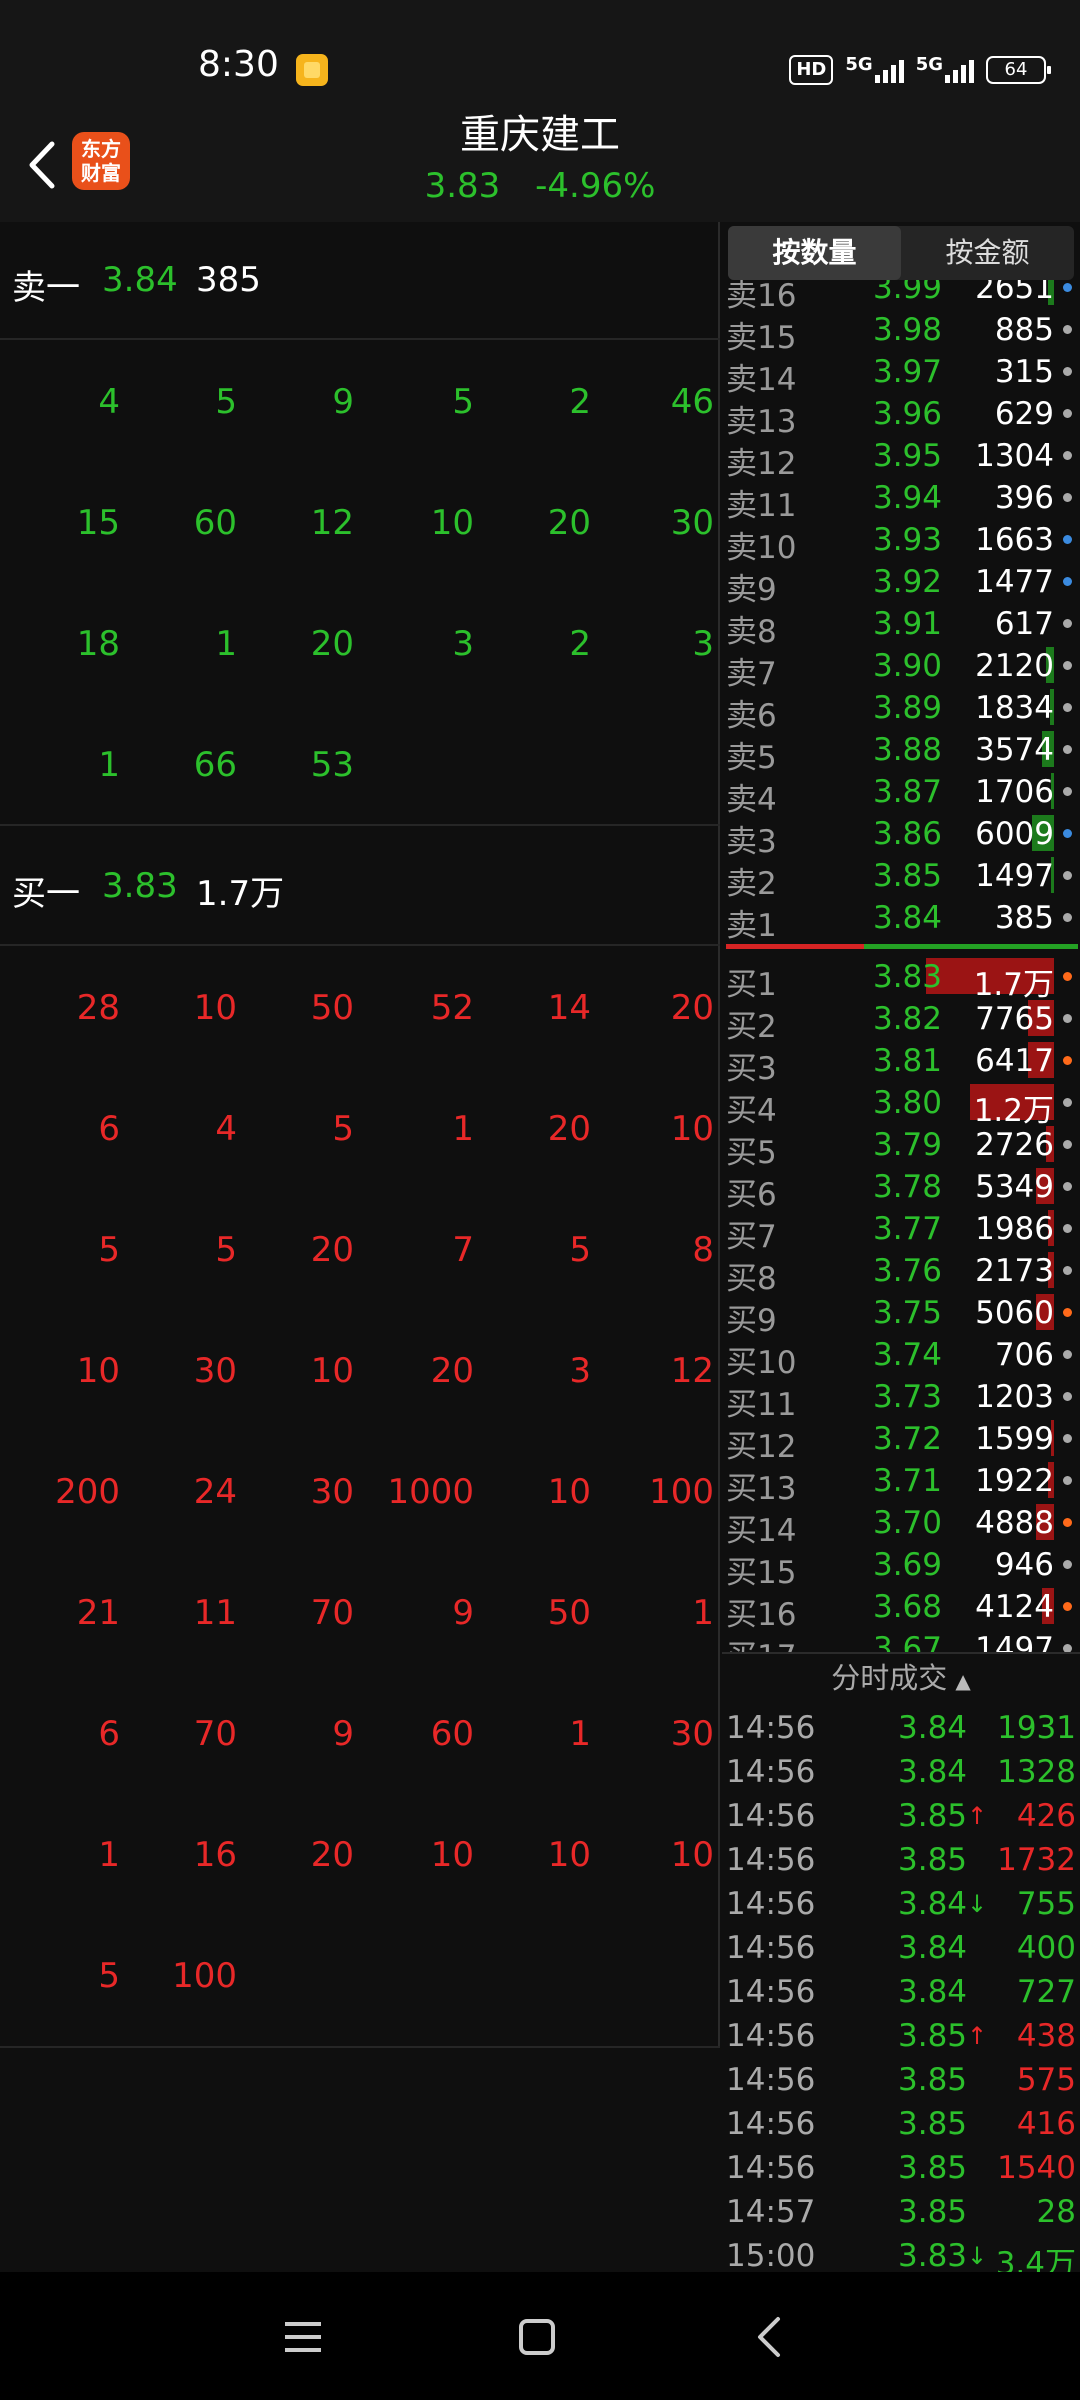 This screenshot has width=1080, height=2400. Describe the element at coordinates (360, 765) in the screenshot. I see `sell-queue-row: 1 66 53` at that location.